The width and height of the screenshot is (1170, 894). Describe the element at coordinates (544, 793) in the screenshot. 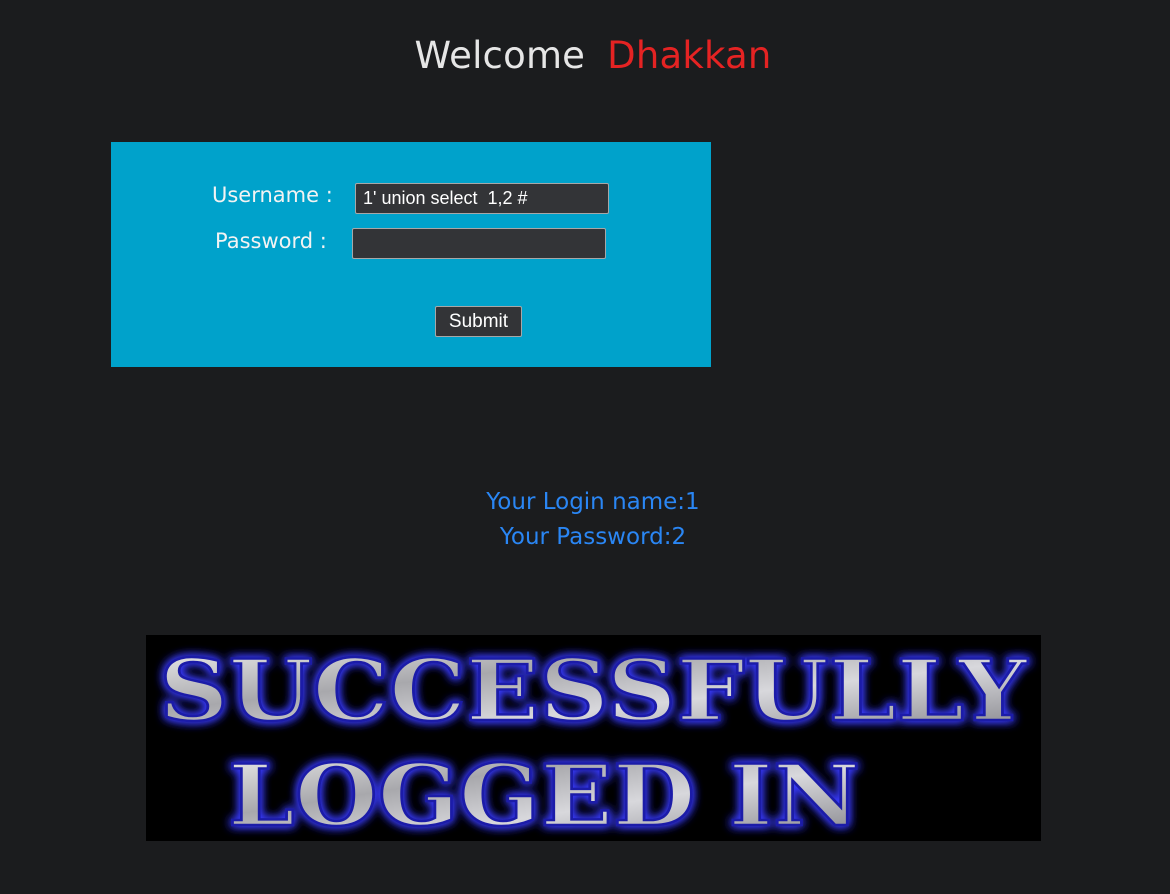

I see `banner-line-2: LOGGED IN` at that location.